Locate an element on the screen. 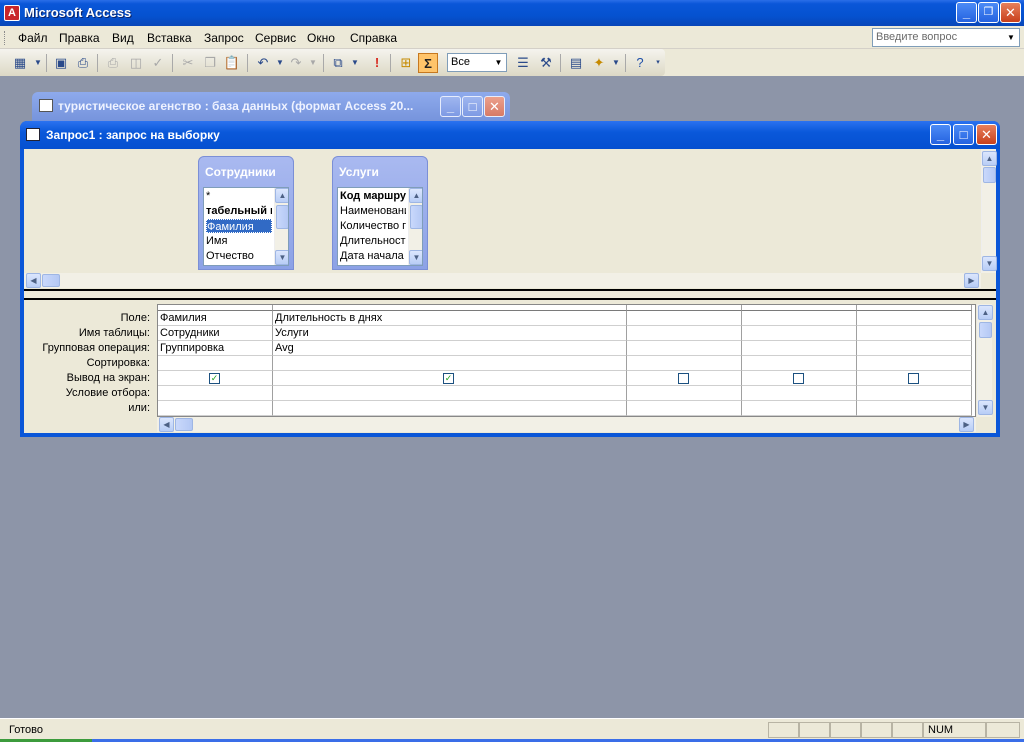  field-item: Фамилия is located at coordinates (239, 226).